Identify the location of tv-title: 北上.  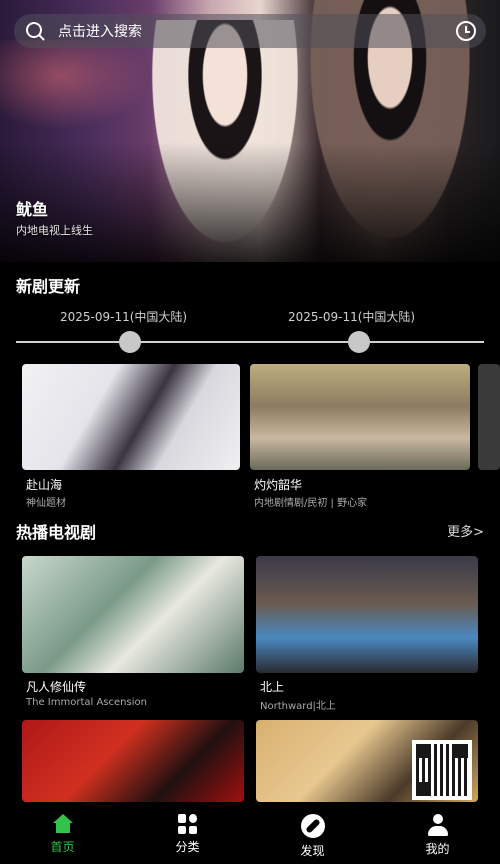
(272, 687).